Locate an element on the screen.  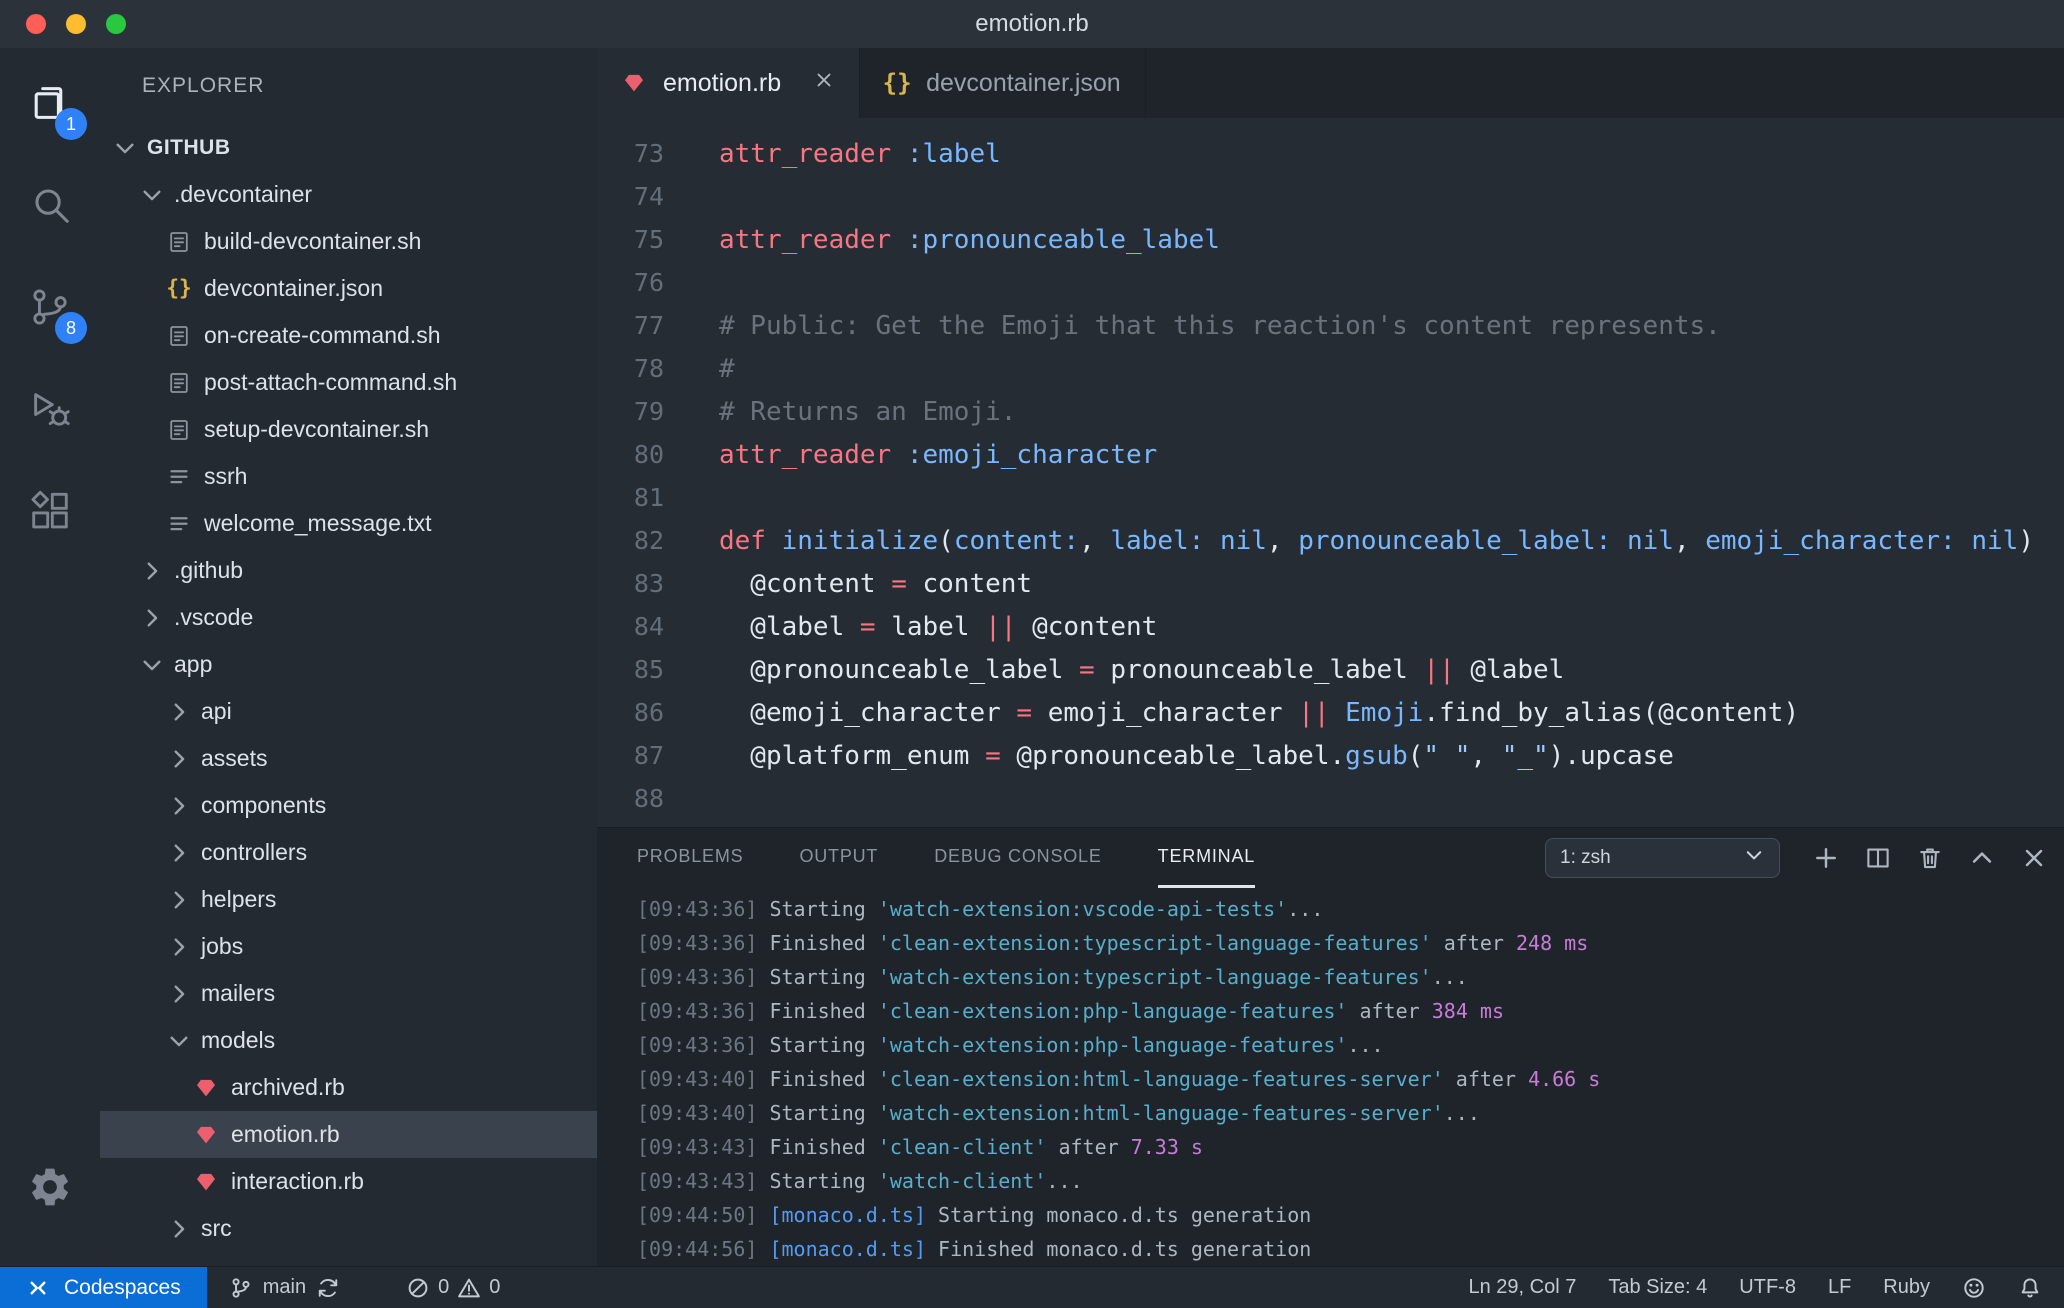
panel-tab-output: OUTPUT is located at coordinates (838, 858).